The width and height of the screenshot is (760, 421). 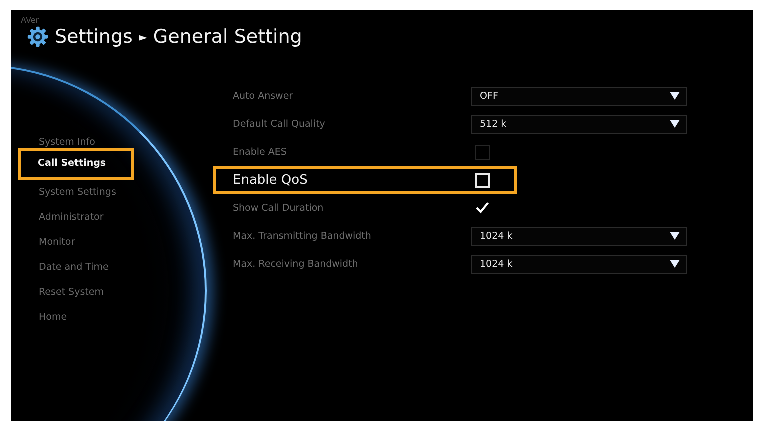 I want to click on sidebar-item: Monitor, so click(x=76, y=239).